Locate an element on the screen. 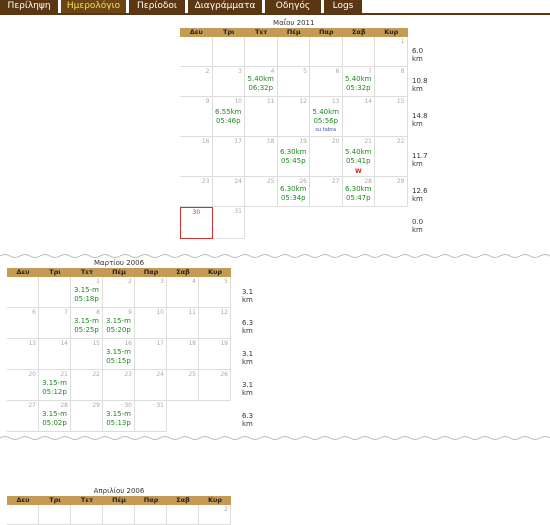  calendar-day: 13 5.40km 05:56p su tabra is located at coordinates (326, 117).